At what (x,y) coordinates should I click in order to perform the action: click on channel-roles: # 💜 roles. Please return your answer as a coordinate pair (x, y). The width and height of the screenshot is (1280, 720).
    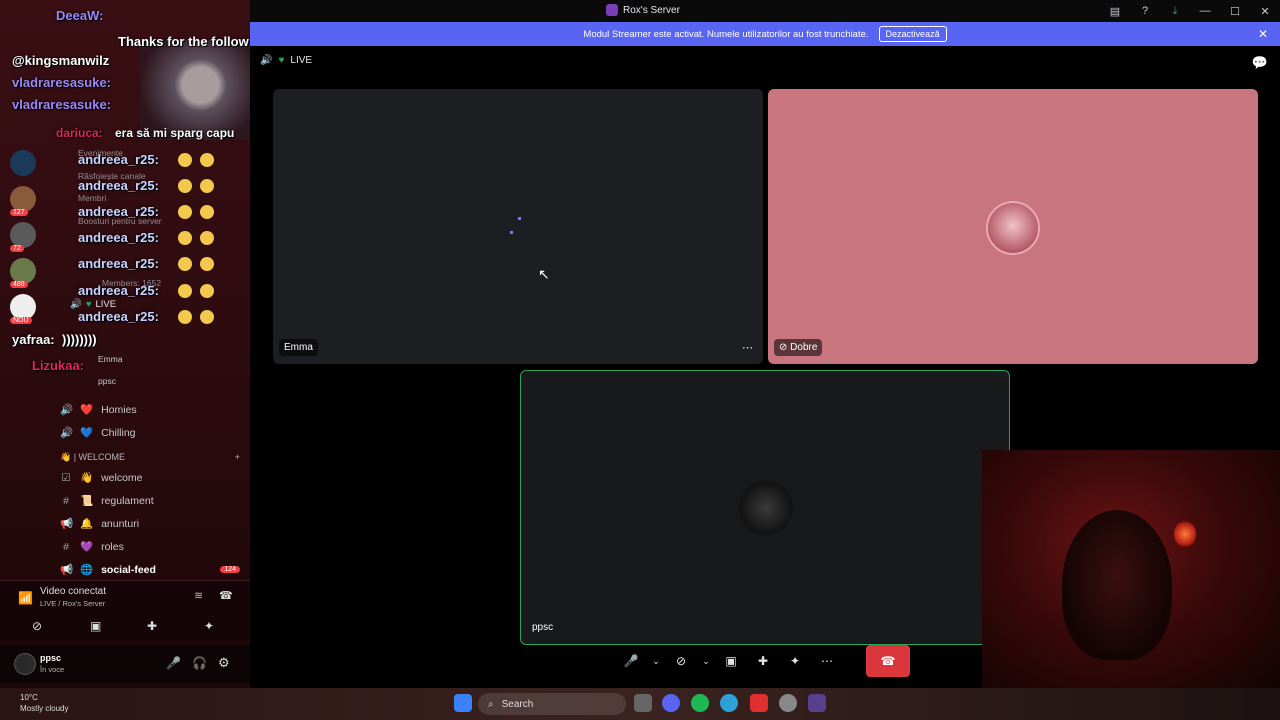
    Looking at the image, I should click on (150, 546).